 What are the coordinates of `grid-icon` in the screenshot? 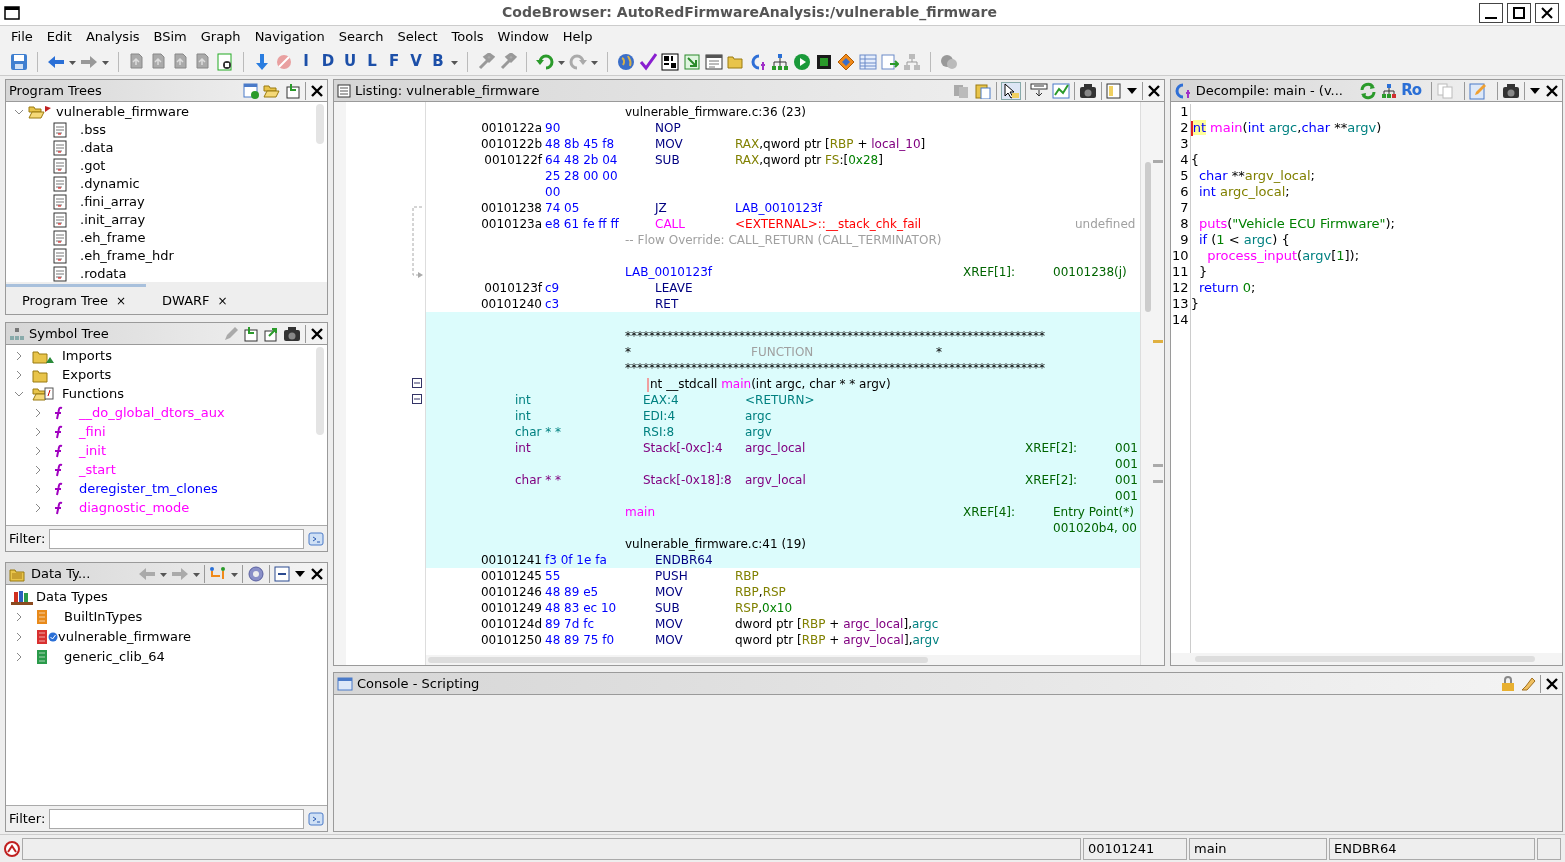 It's located at (670, 61).